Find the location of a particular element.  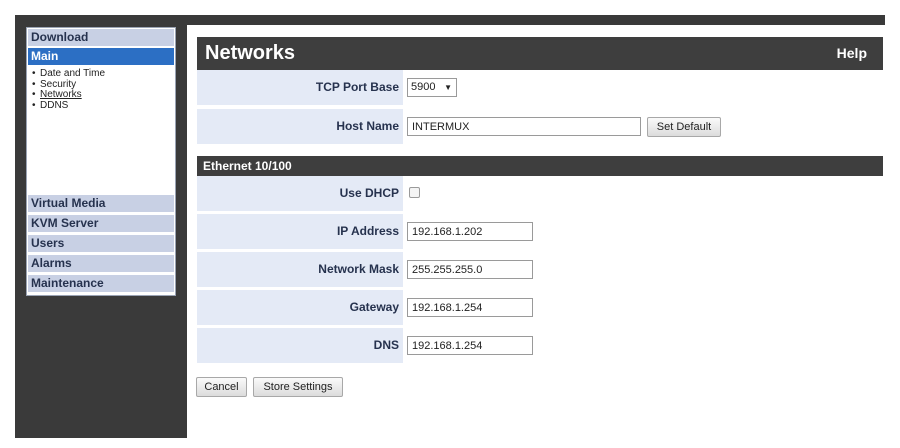

ip-address-label: IP Address is located at coordinates (300, 231).